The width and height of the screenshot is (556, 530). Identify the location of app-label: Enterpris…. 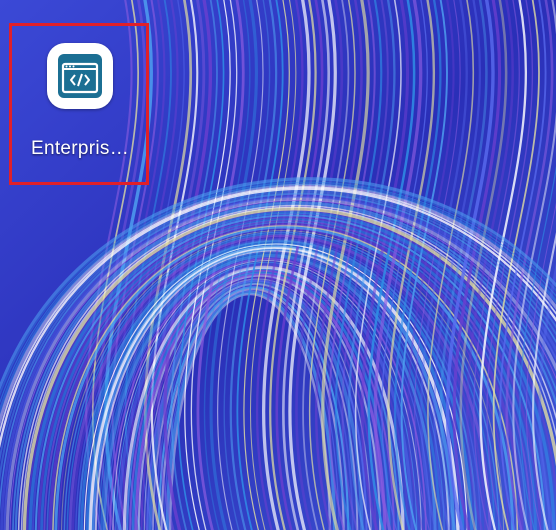
(80, 148).